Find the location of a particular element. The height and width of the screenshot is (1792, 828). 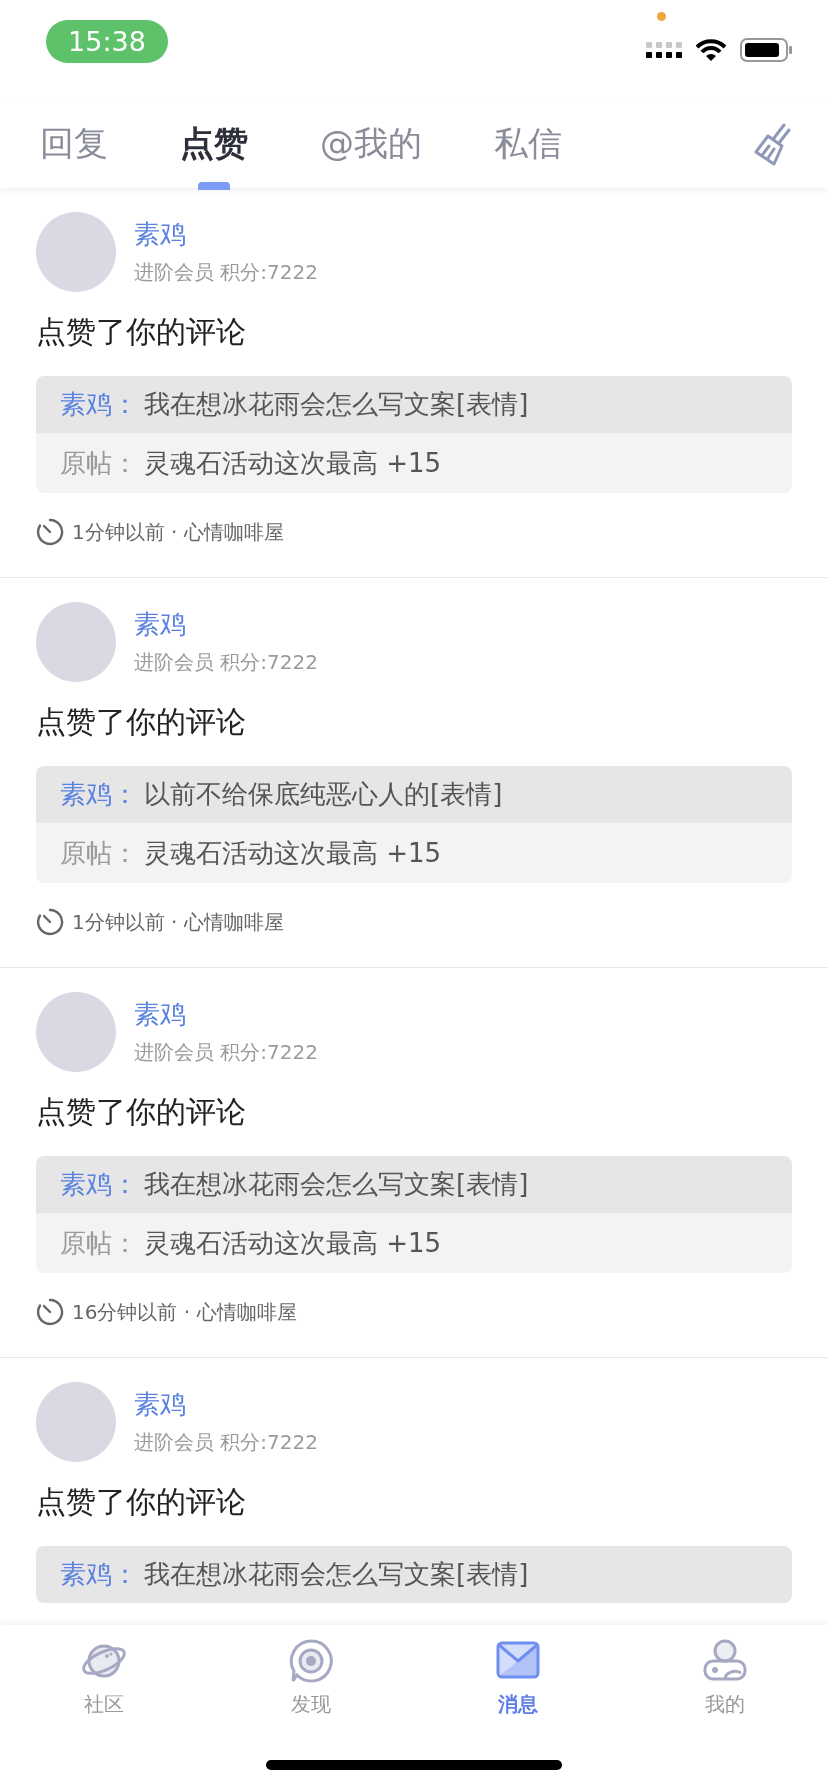

wifi-icon is located at coordinates (711, 50).